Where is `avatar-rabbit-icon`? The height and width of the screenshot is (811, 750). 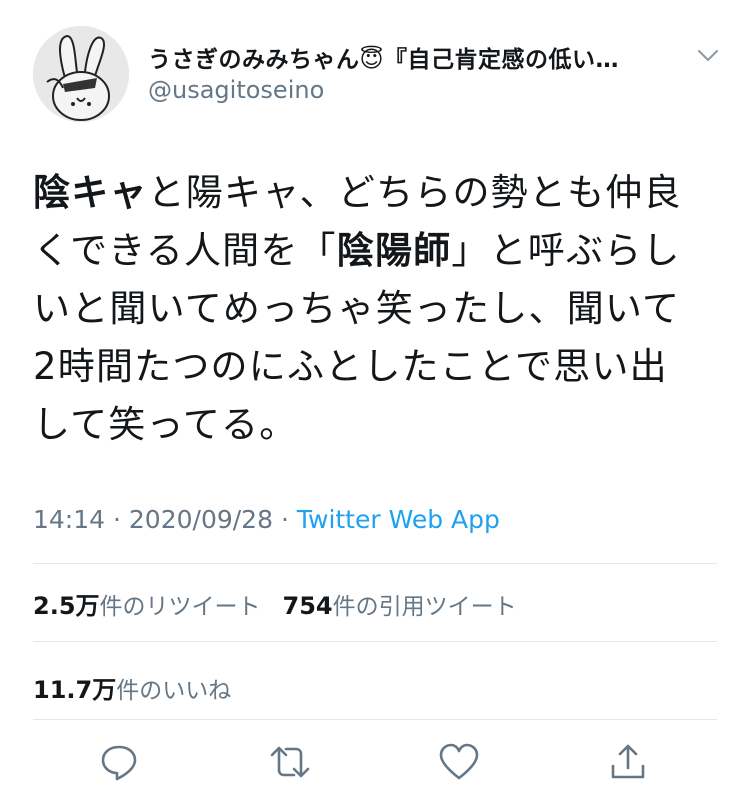
avatar-rabbit-icon is located at coordinates (81, 74).